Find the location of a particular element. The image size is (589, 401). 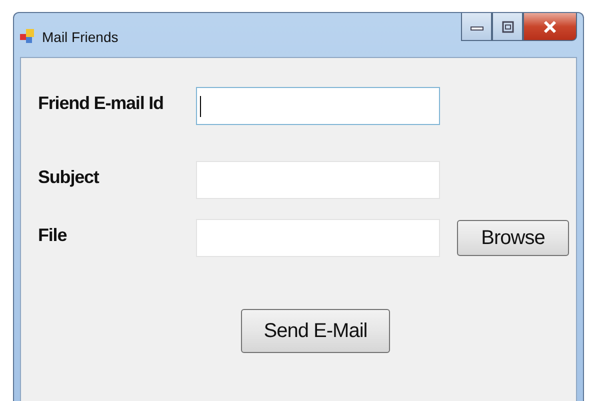

browse-button: Browse is located at coordinates (513, 238).